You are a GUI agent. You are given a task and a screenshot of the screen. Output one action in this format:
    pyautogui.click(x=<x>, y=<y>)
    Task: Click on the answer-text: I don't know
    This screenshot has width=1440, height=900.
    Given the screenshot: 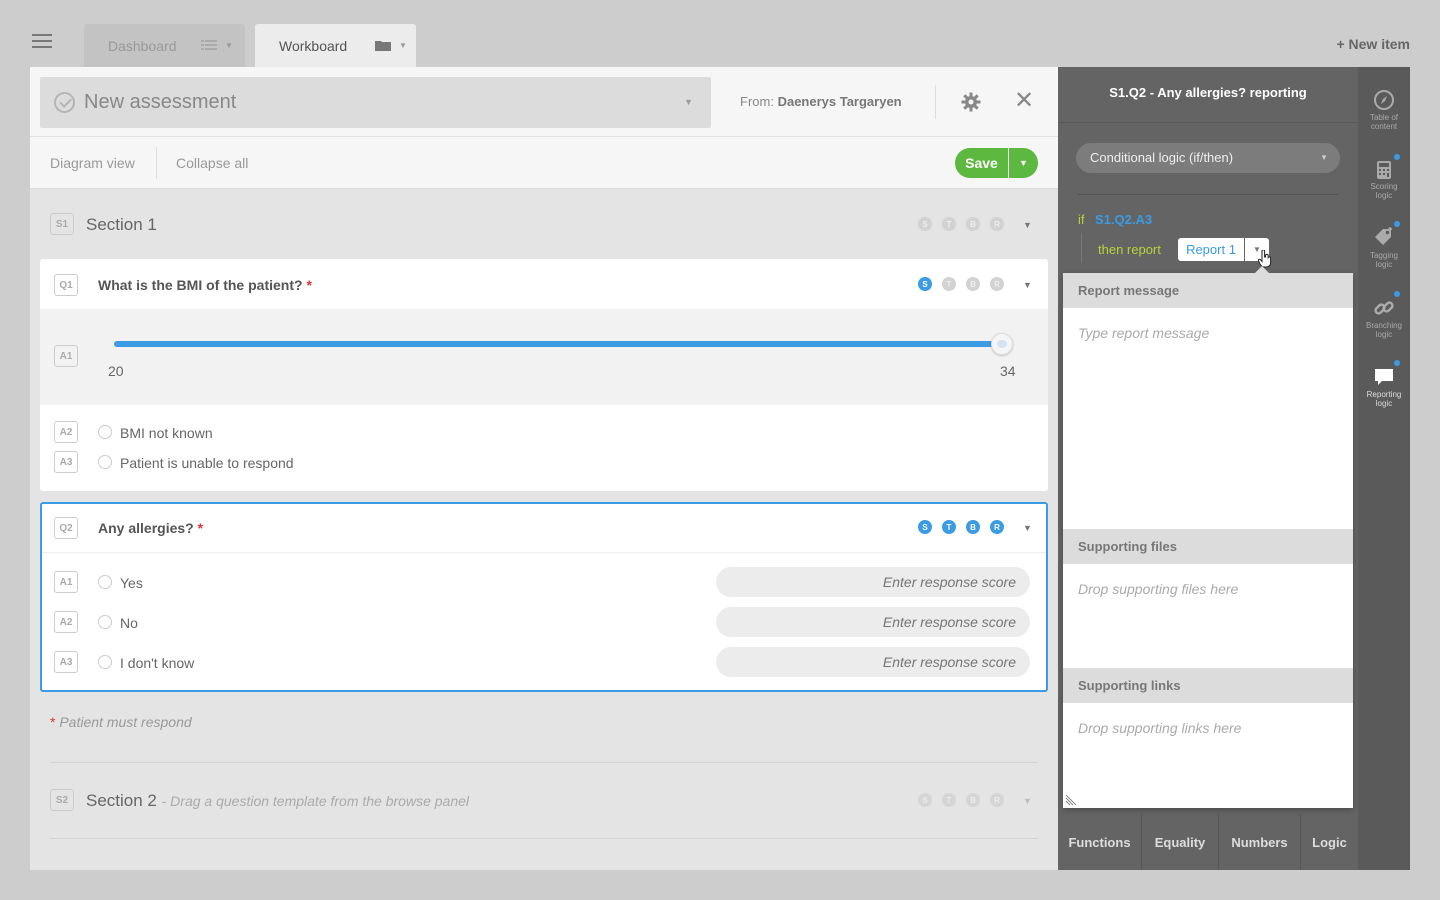 What is the action you would take?
    pyautogui.click(x=157, y=663)
    